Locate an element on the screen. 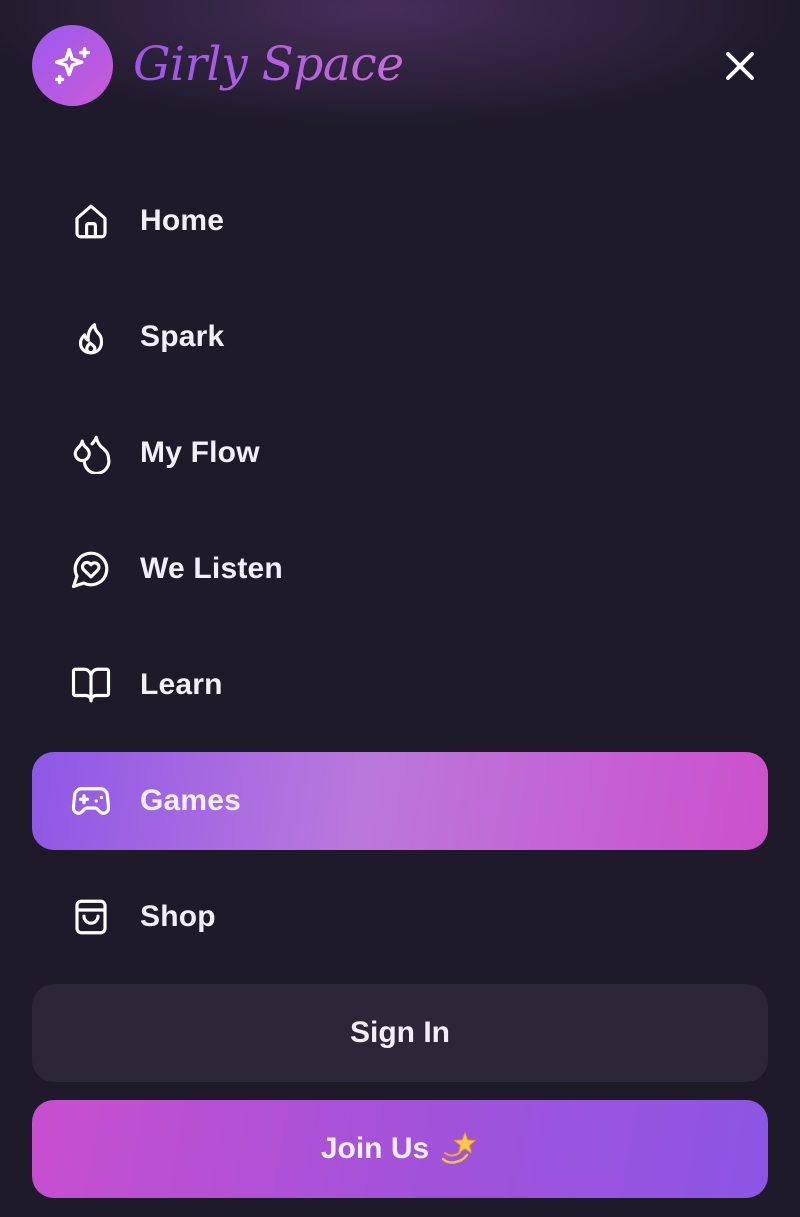 The width and height of the screenshot is (800, 1217). nav-item-we-listen: We Listen is located at coordinates (400, 569).